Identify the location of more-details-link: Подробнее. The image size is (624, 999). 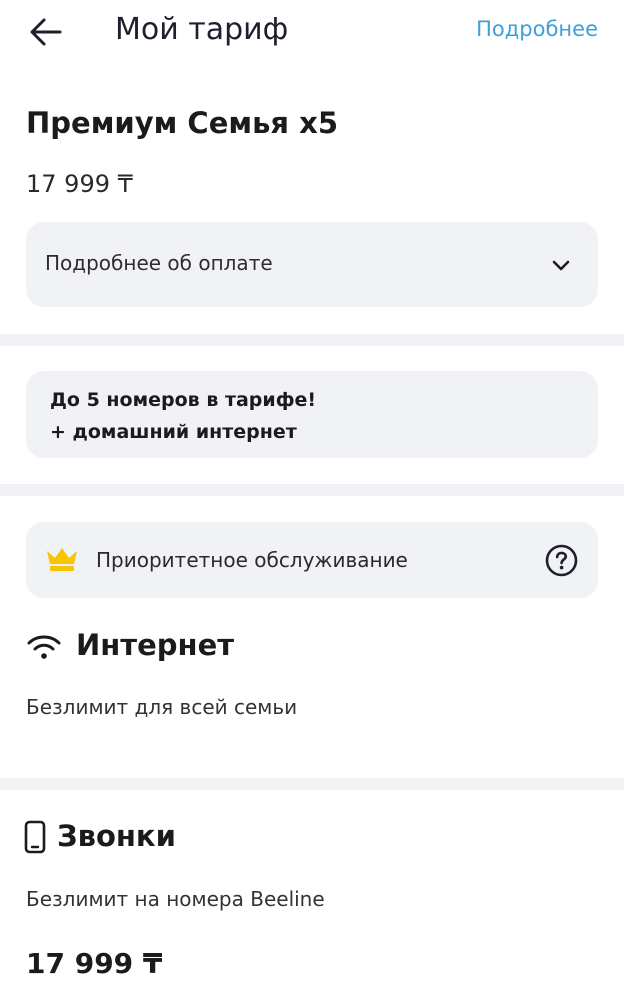
(537, 29).